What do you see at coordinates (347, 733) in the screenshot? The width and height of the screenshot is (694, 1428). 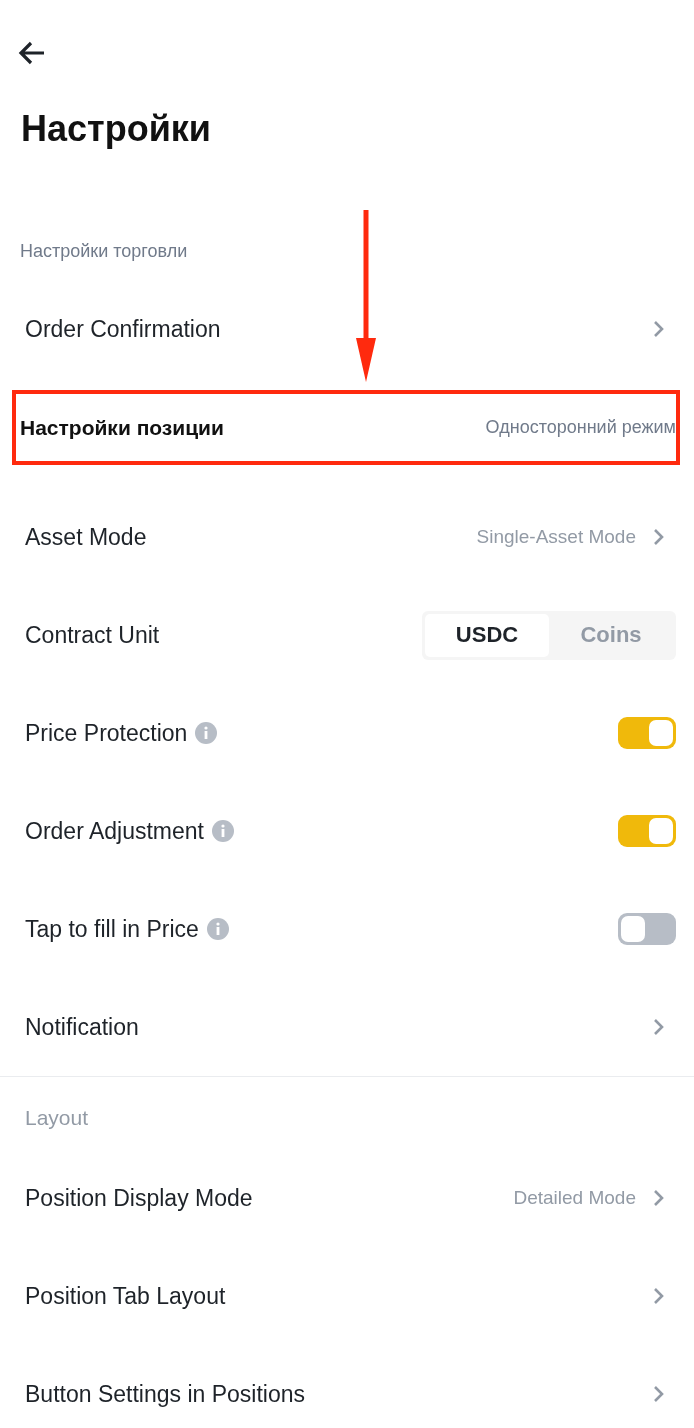 I see `settings-row: Price Protection` at bounding box center [347, 733].